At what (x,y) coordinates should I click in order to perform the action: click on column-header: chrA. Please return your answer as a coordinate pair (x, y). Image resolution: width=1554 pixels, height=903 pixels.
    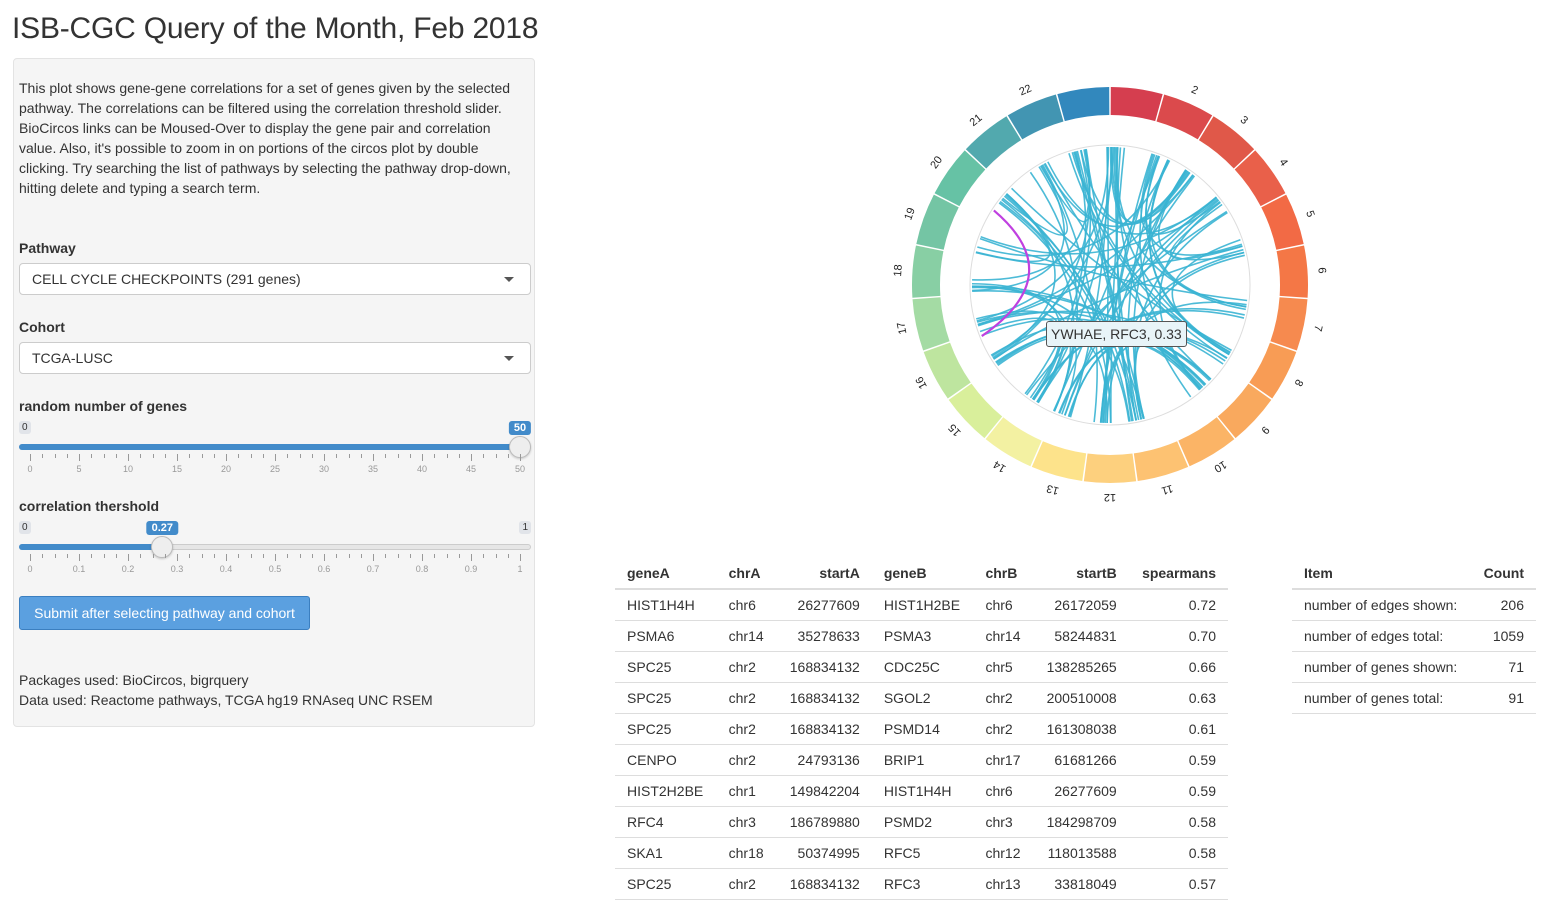
    Looking at the image, I should click on (746, 573).